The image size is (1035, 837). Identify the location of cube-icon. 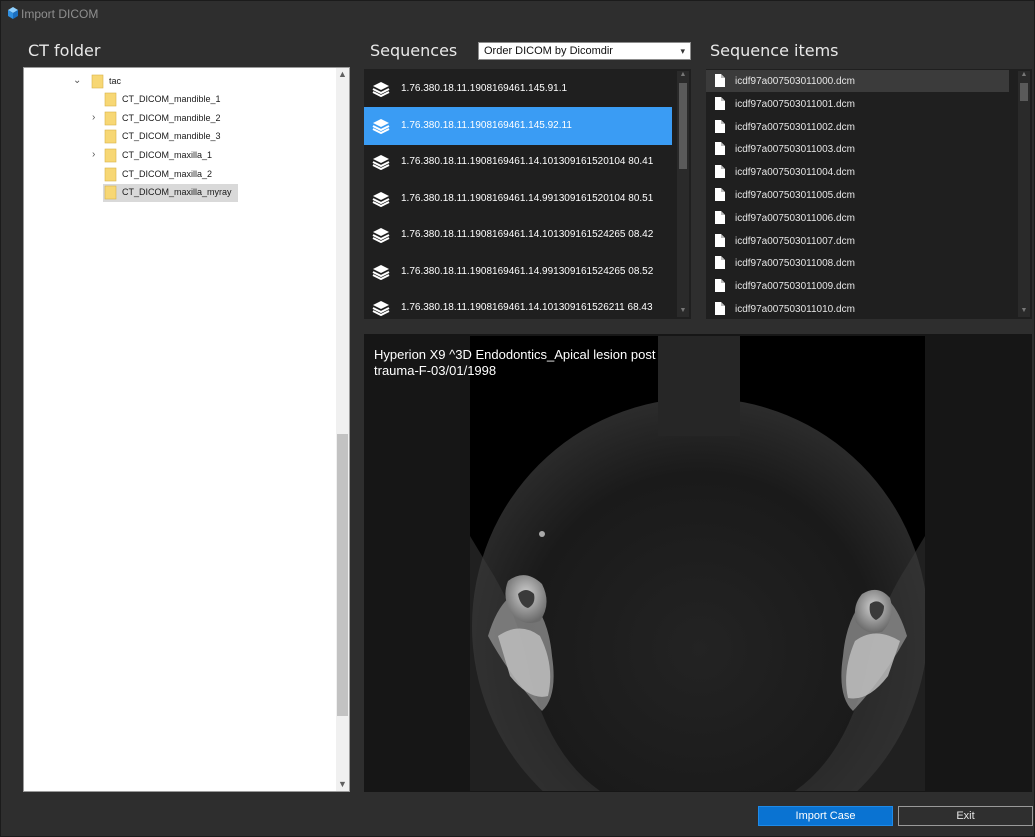
(13, 13).